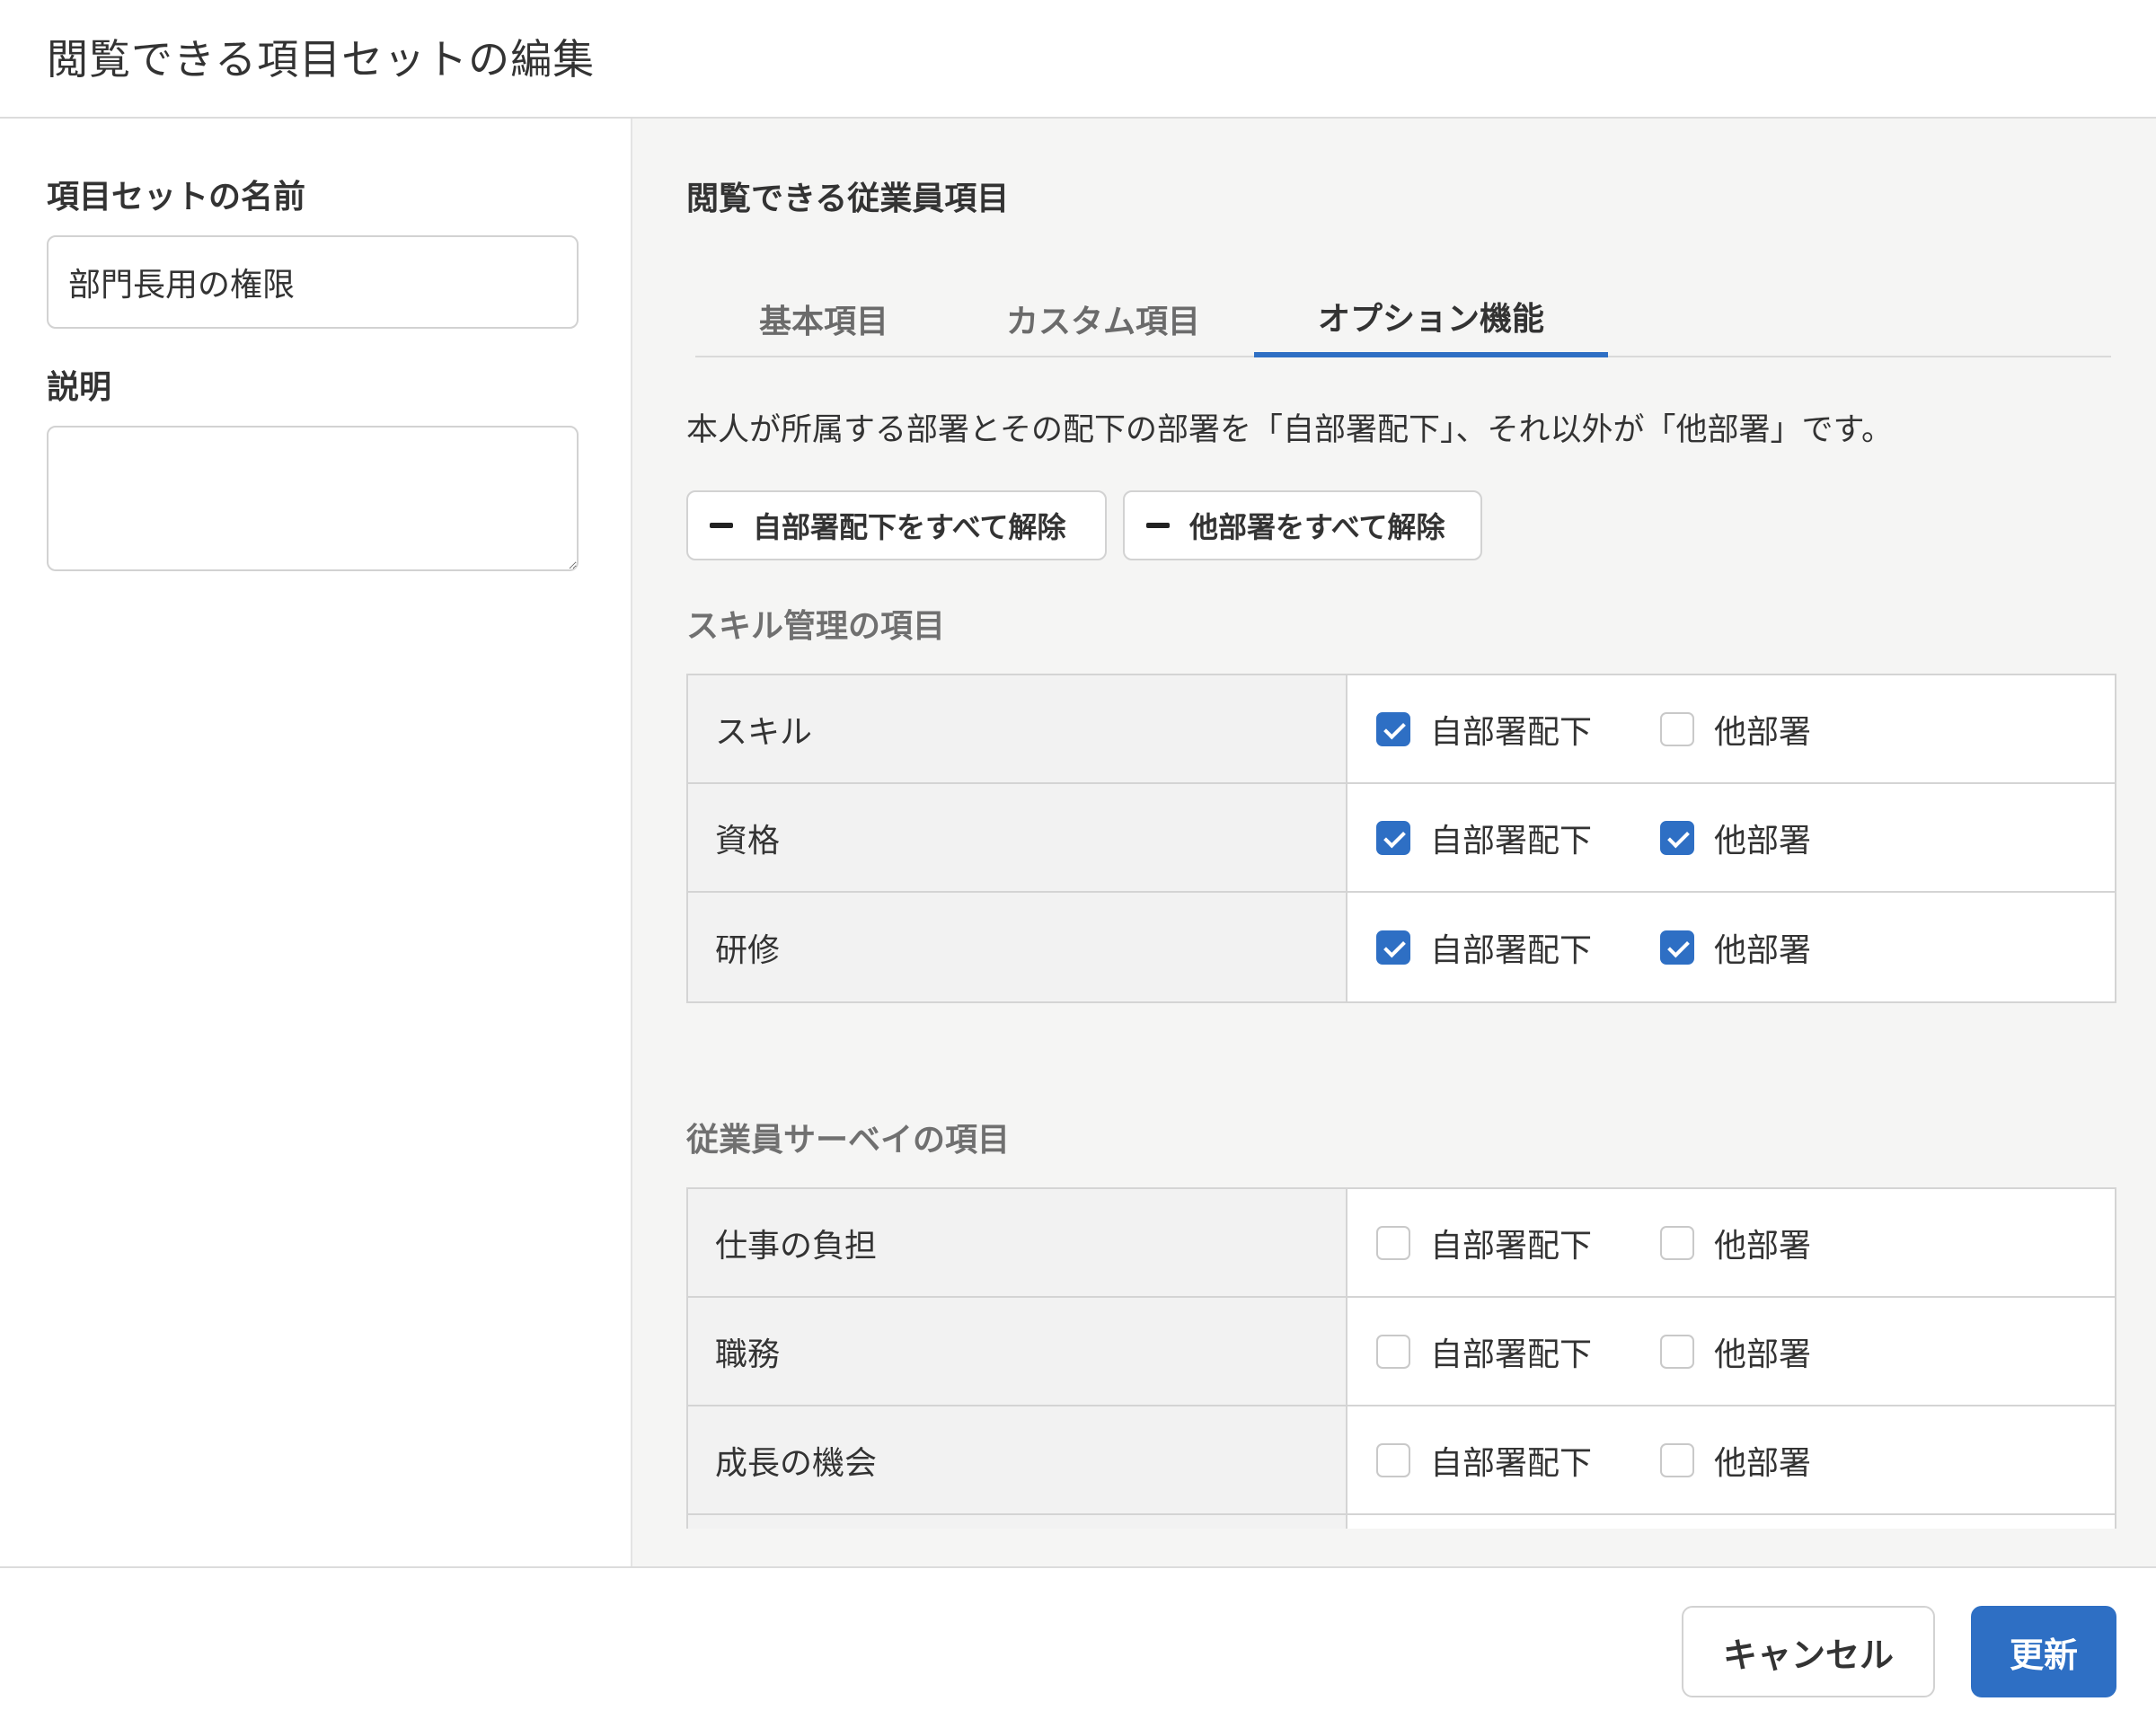  Describe the element at coordinates (1317, 527) in the screenshot. I see `clear-other-department-label: 他部署をすべて解除` at that location.